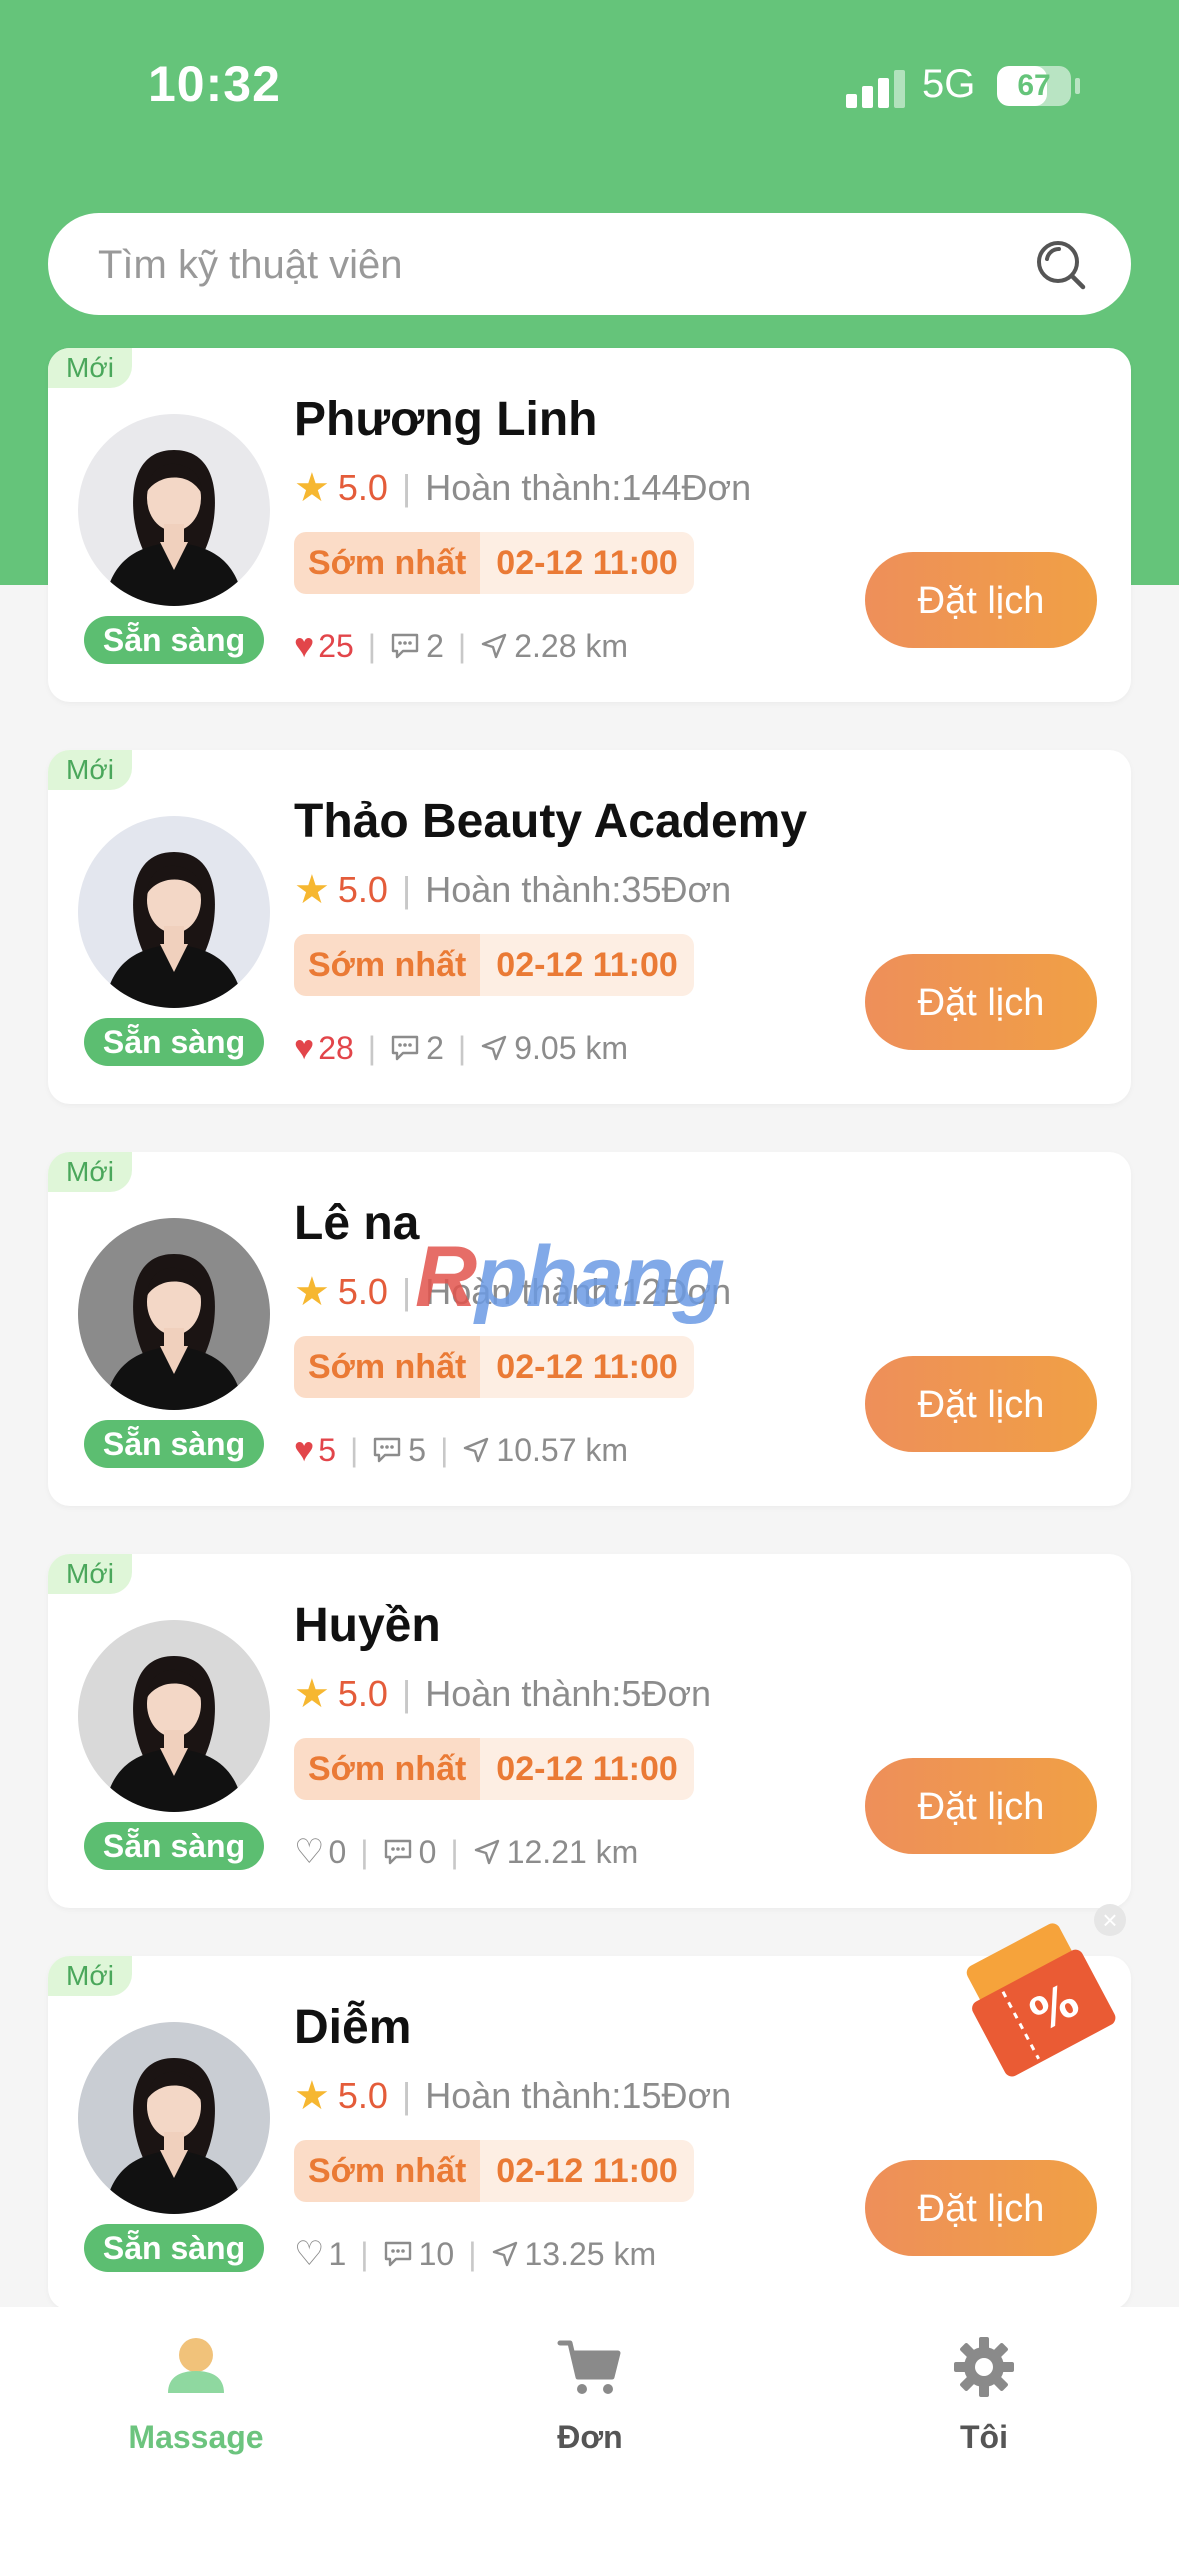  I want to click on stats-row: ♥ 28 | 2 | 9.05 km, so click(461, 1048).